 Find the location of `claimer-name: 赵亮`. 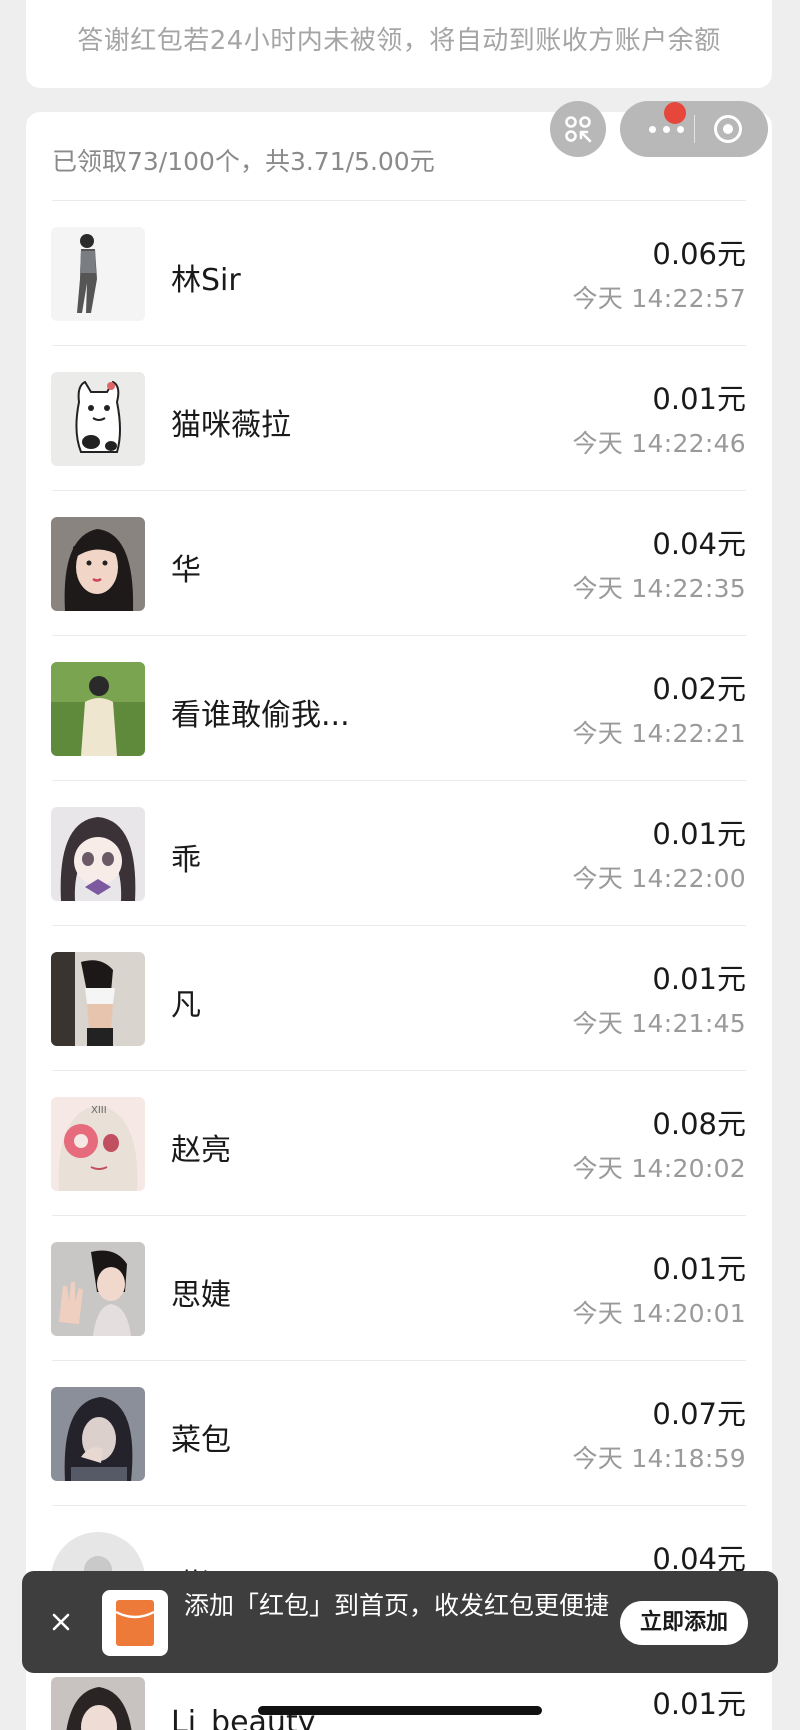

claimer-name: 赵亮 is located at coordinates (201, 1150).